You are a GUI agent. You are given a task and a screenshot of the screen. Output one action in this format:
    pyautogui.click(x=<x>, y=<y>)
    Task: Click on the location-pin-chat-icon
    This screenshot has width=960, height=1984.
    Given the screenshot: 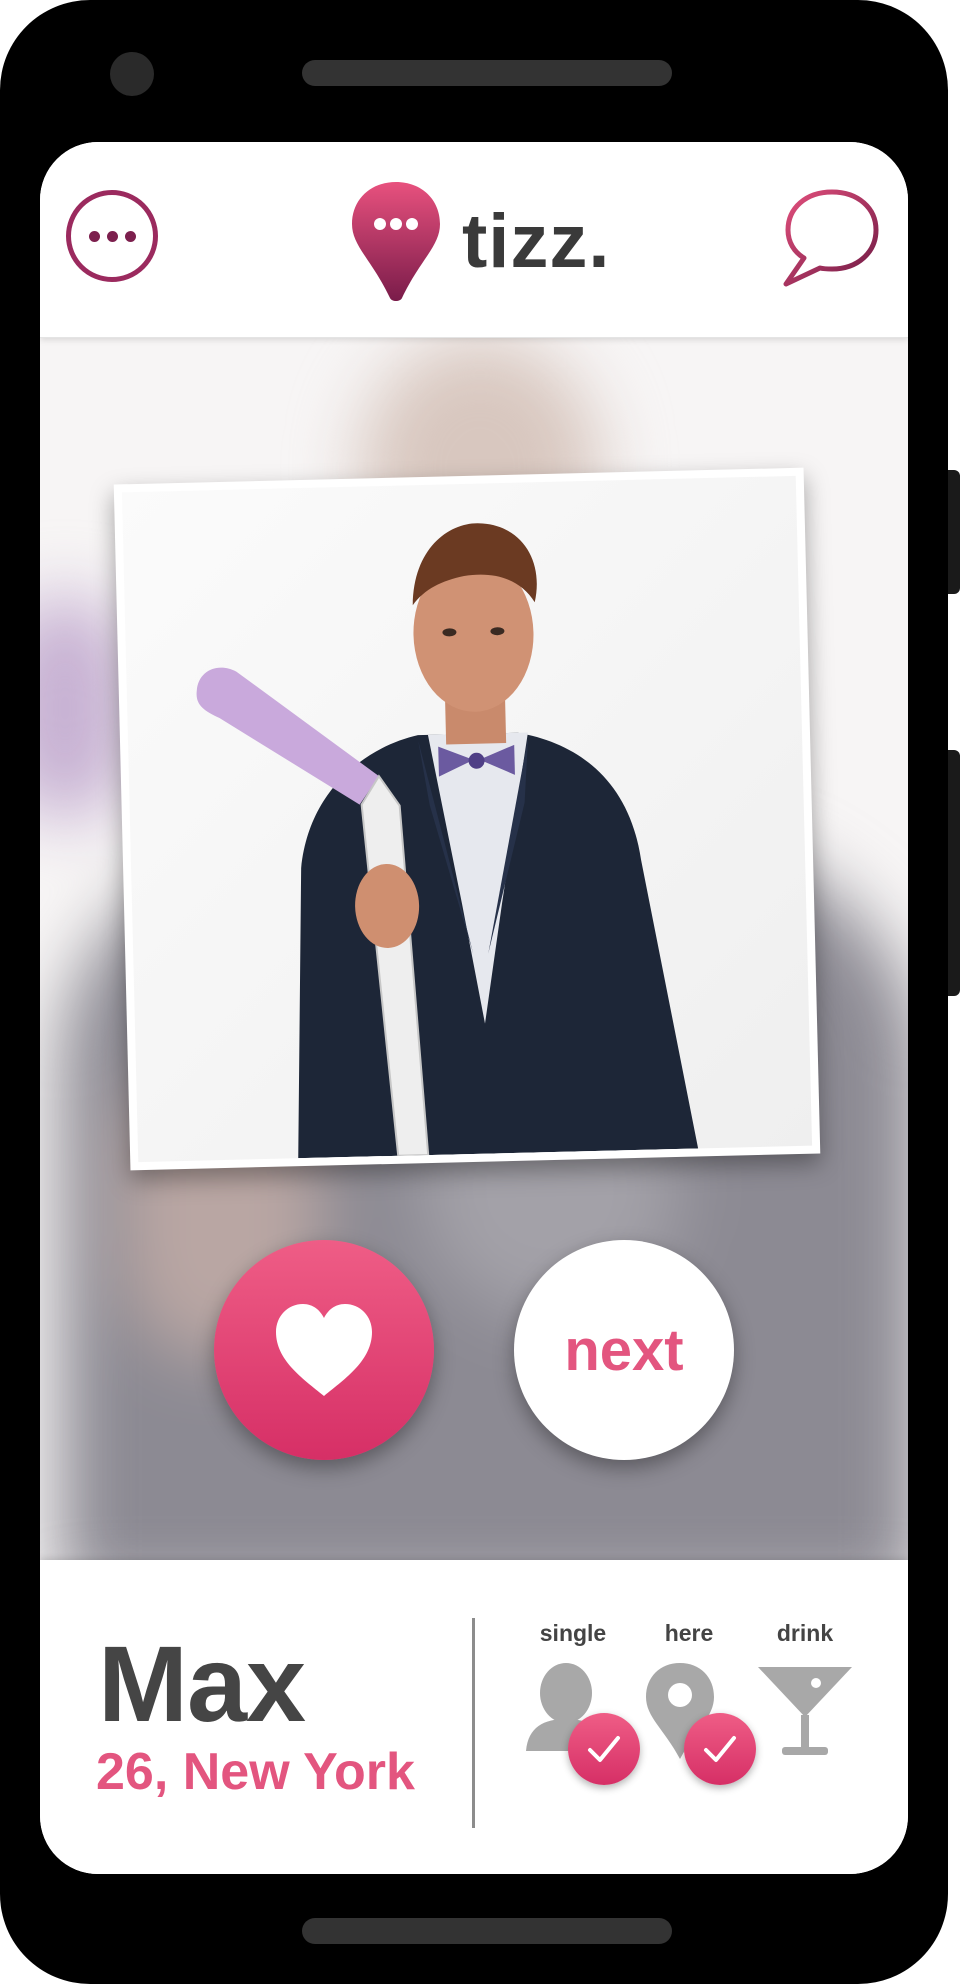 What is the action you would take?
    pyautogui.click(x=396, y=241)
    